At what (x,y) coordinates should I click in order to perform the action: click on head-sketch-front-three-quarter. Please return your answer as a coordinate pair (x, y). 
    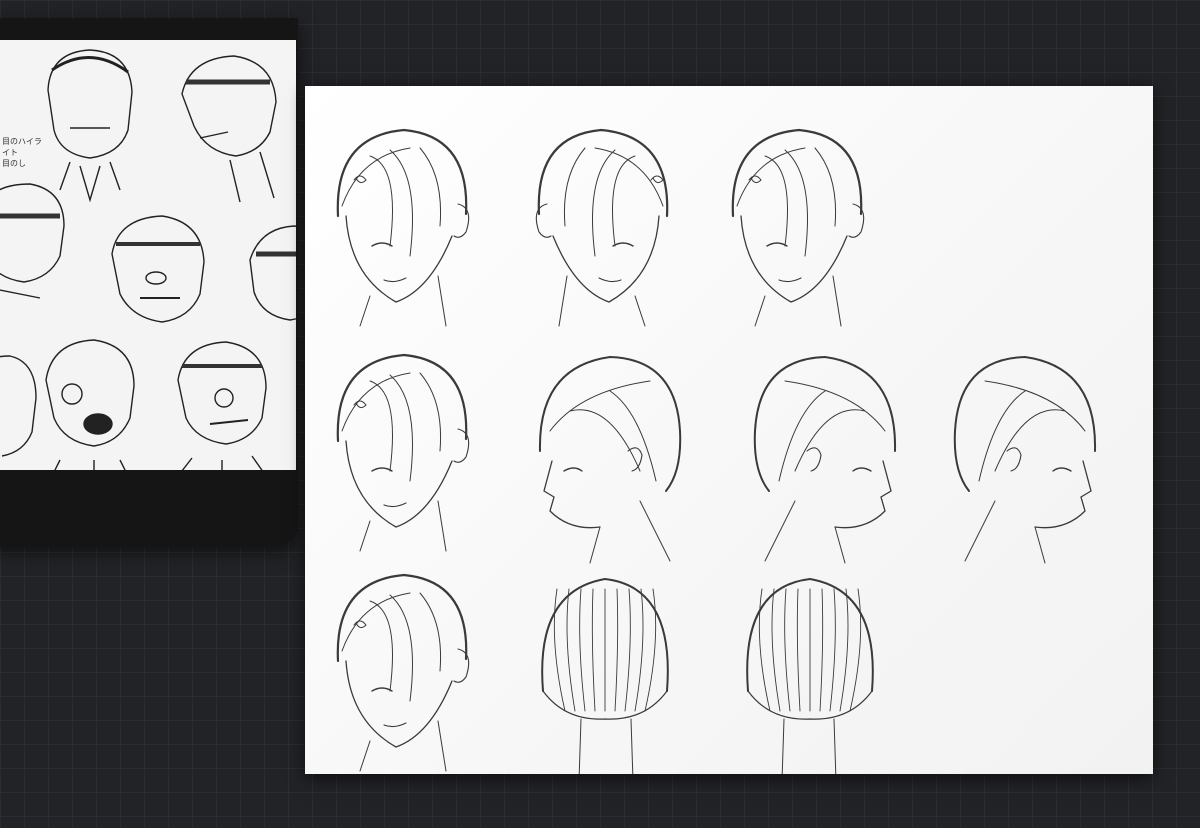
    Looking at the image, I should click on (403, 227).